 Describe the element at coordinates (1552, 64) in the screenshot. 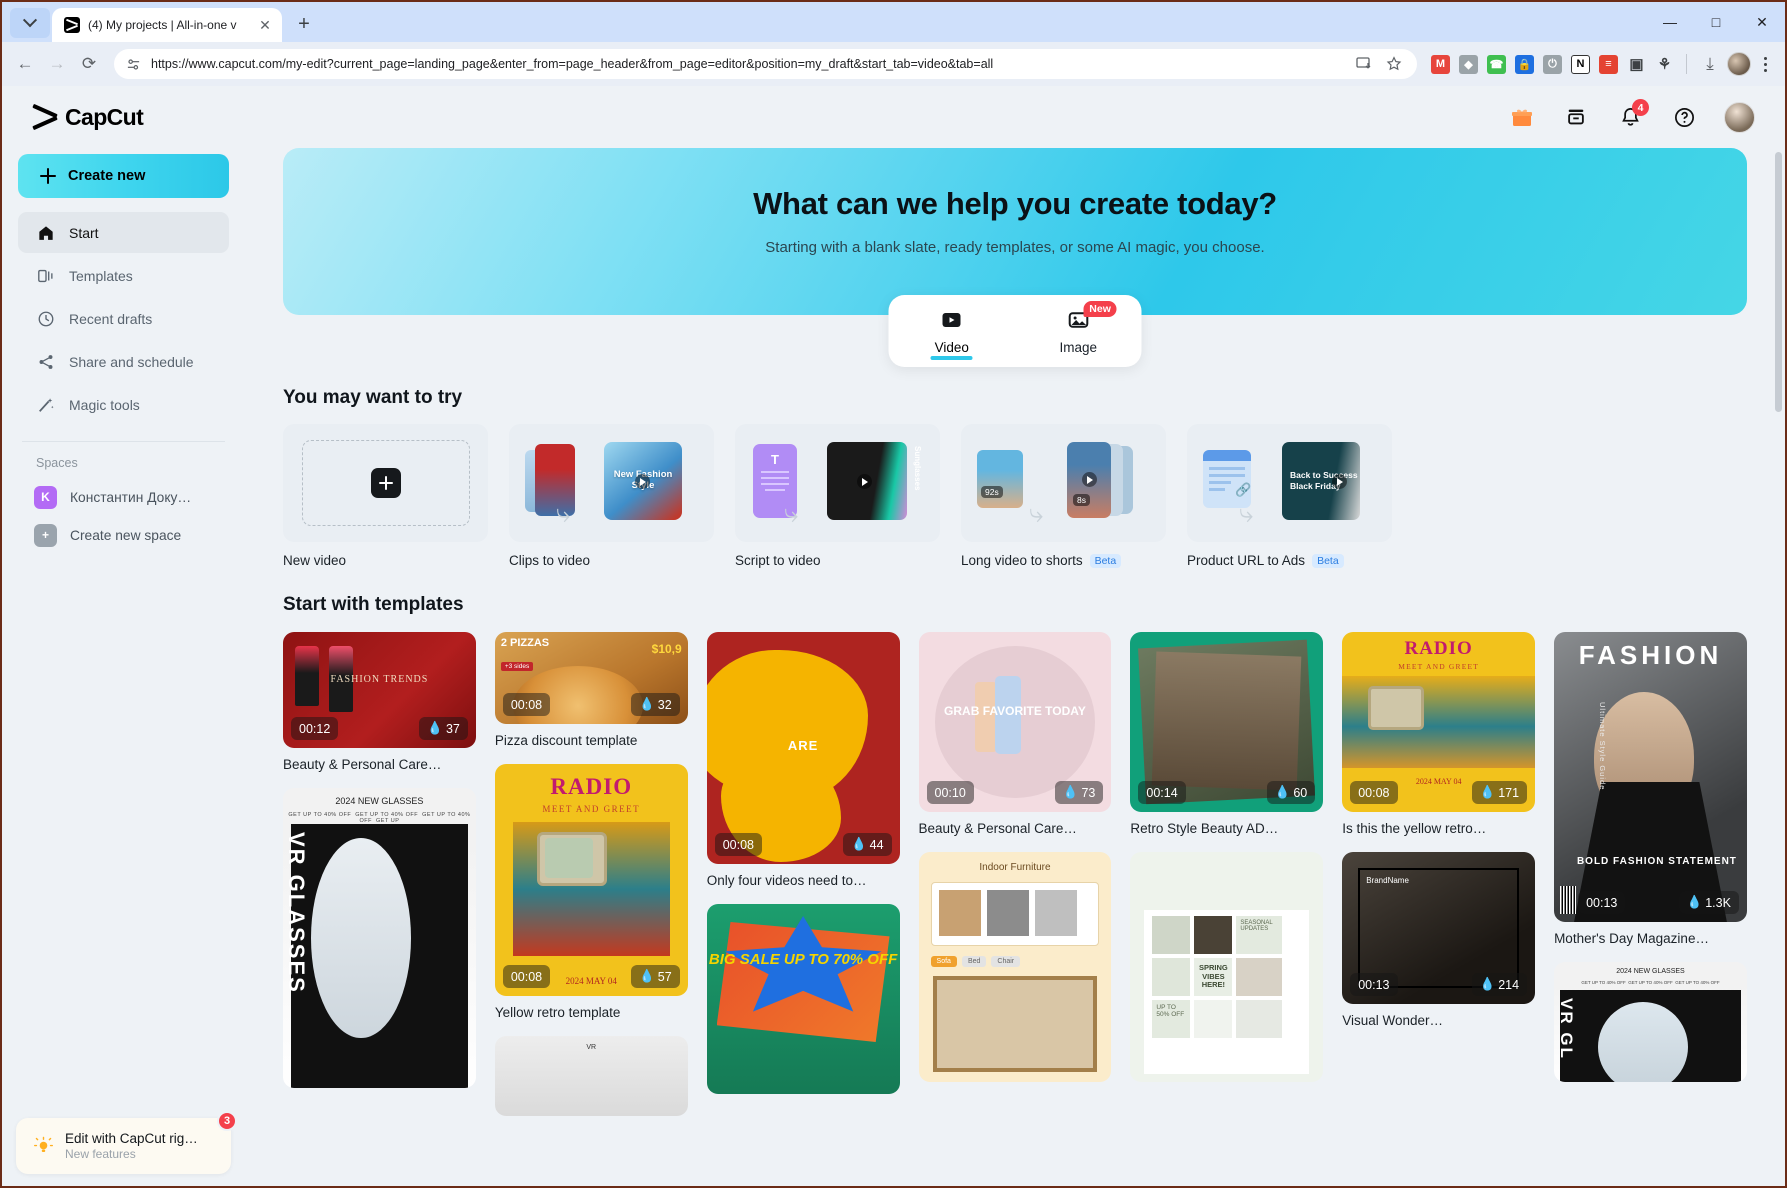

I see `power-extension-icon: ⏻` at that location.